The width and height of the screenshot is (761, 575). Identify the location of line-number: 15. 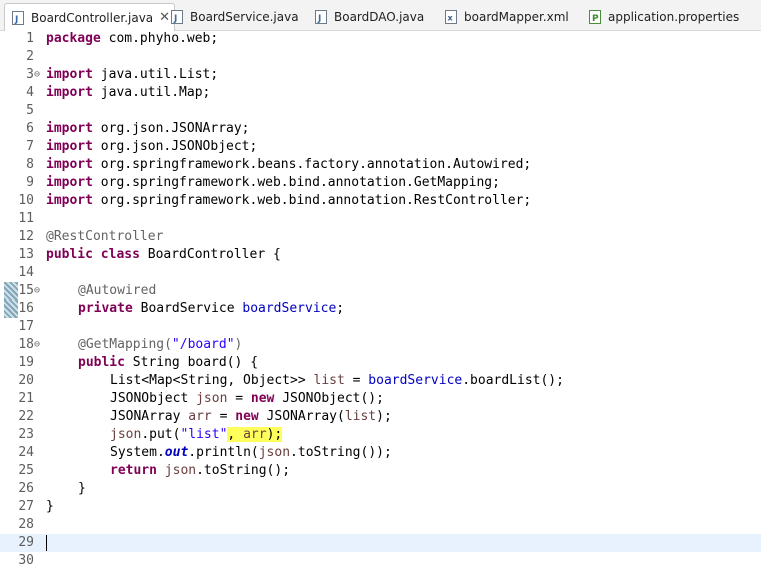
(26, 290).